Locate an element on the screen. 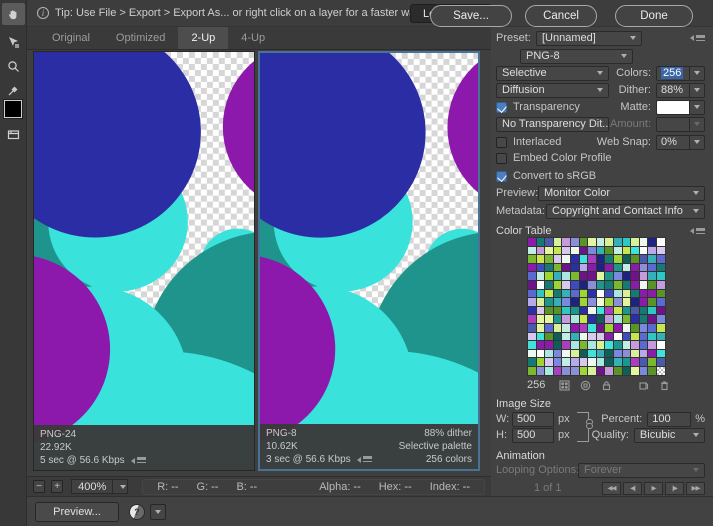 The image size is (713, 526). quality-dropdown: Bicubic is located at coordinates (669, 435).